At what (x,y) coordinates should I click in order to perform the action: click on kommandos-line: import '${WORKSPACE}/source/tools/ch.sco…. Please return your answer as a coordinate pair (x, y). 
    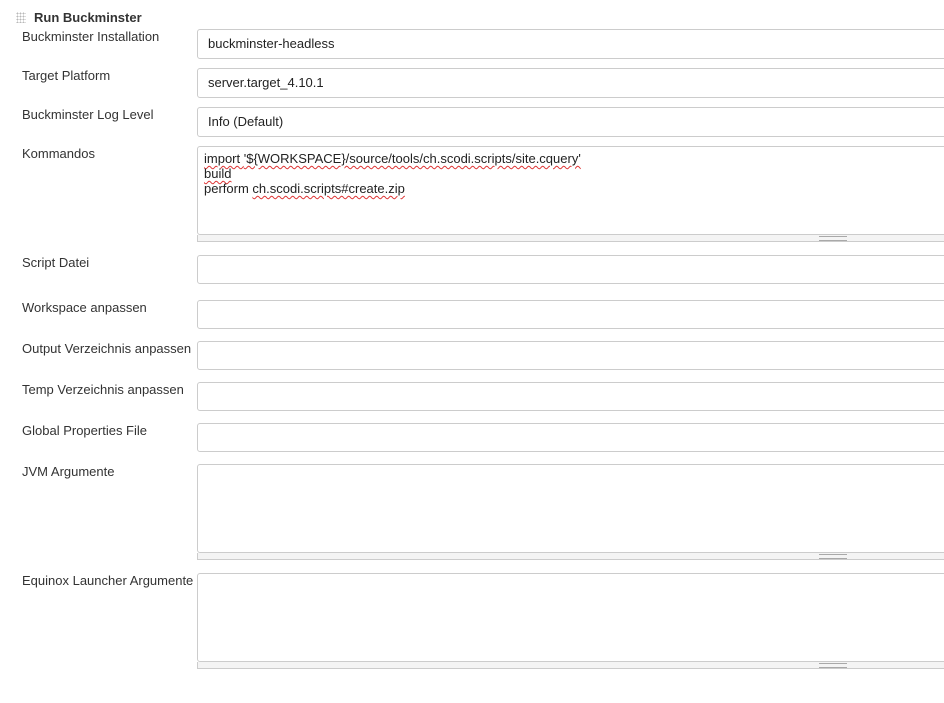
    Looking at the image, I should click on (574, 158).